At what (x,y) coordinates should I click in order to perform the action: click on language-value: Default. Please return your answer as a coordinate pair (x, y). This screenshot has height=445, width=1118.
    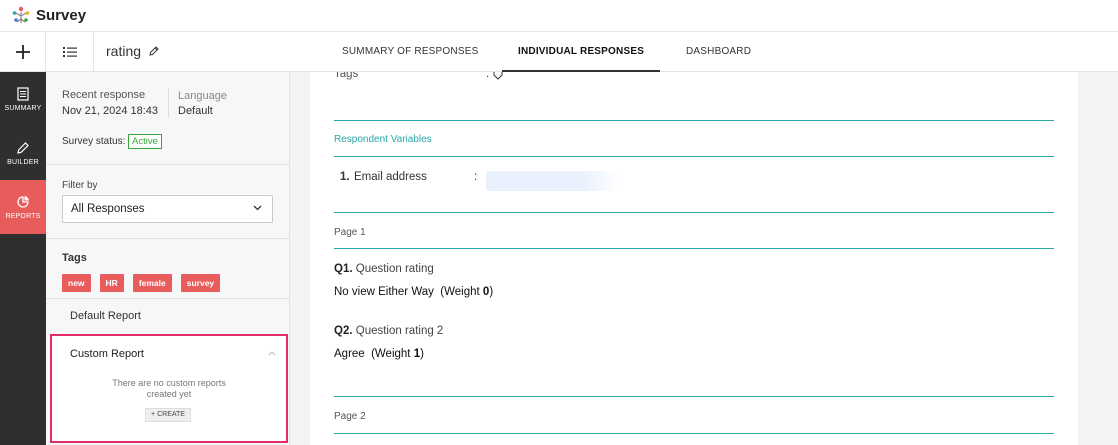
    Looking at the image, I should click on (195, 111).